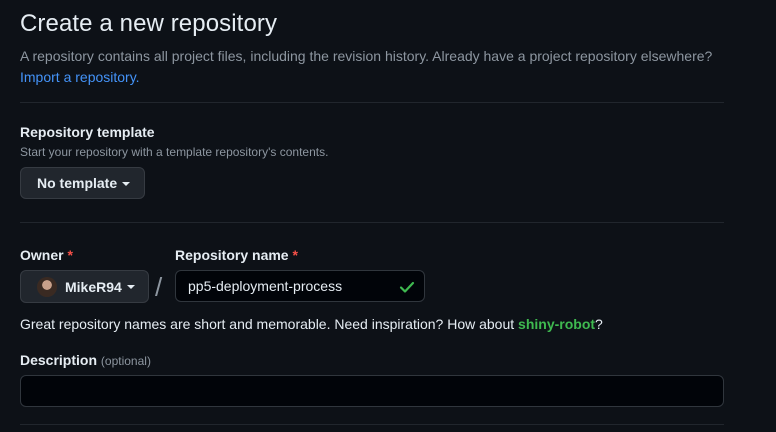 The height and width of the screenshot is (432, 776). Describe the element at coordinates (59, 360) in the screenshot. I see `description-label-text: Description` at that location.